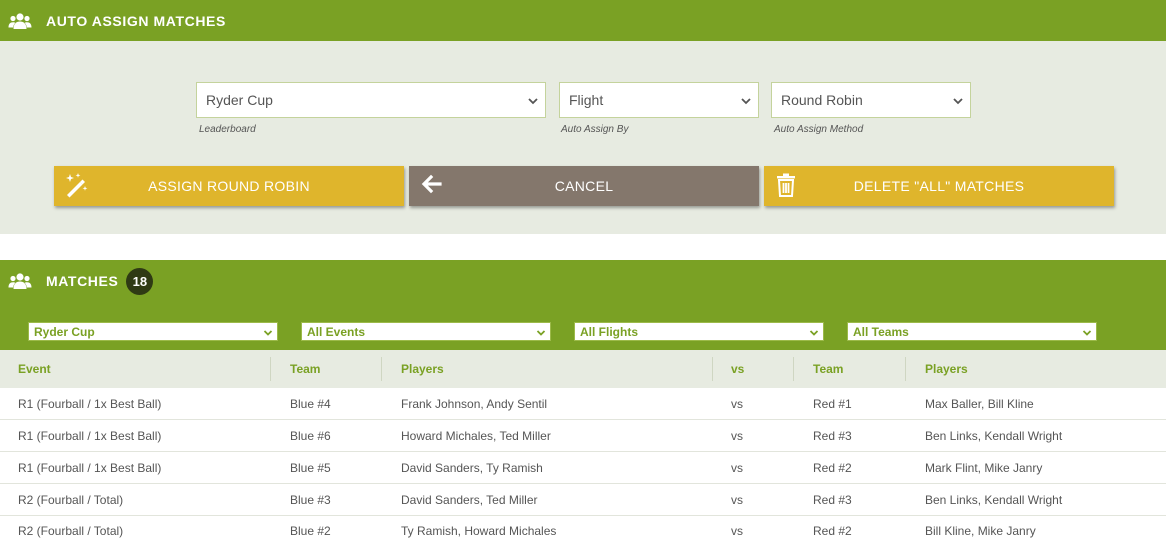 The width and height of the screenshot is (1166, 546). Describe the element at coordinates (474, 404) in the screenshot. I see `cell-players-1: Frank Johnson, Andy Sentil` at that location.